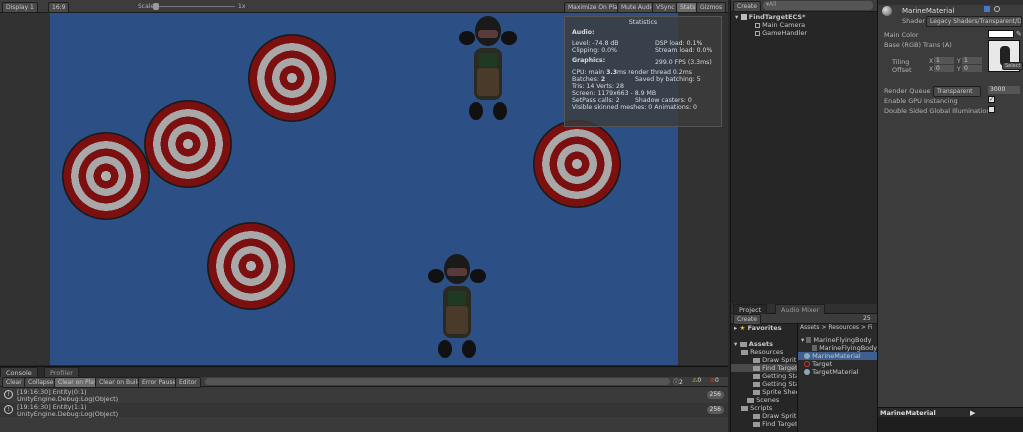 The image size is (1023, 432). Describe the element at coordinates (991, 109) in the screenshot. I see `double-sided-gi-checkbox` at that location.